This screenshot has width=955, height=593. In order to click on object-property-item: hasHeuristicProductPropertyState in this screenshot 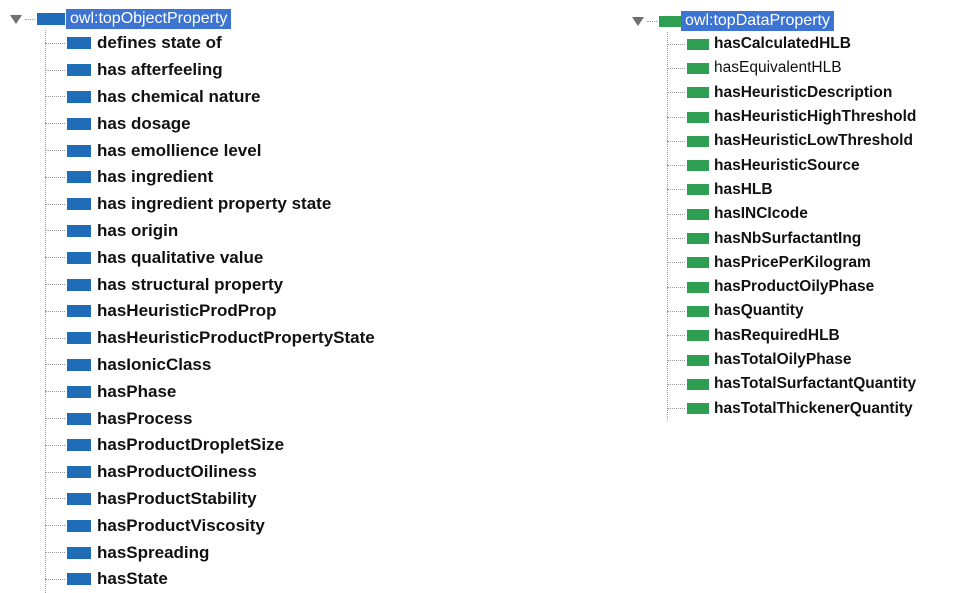, I will do `click(210, 338)`.